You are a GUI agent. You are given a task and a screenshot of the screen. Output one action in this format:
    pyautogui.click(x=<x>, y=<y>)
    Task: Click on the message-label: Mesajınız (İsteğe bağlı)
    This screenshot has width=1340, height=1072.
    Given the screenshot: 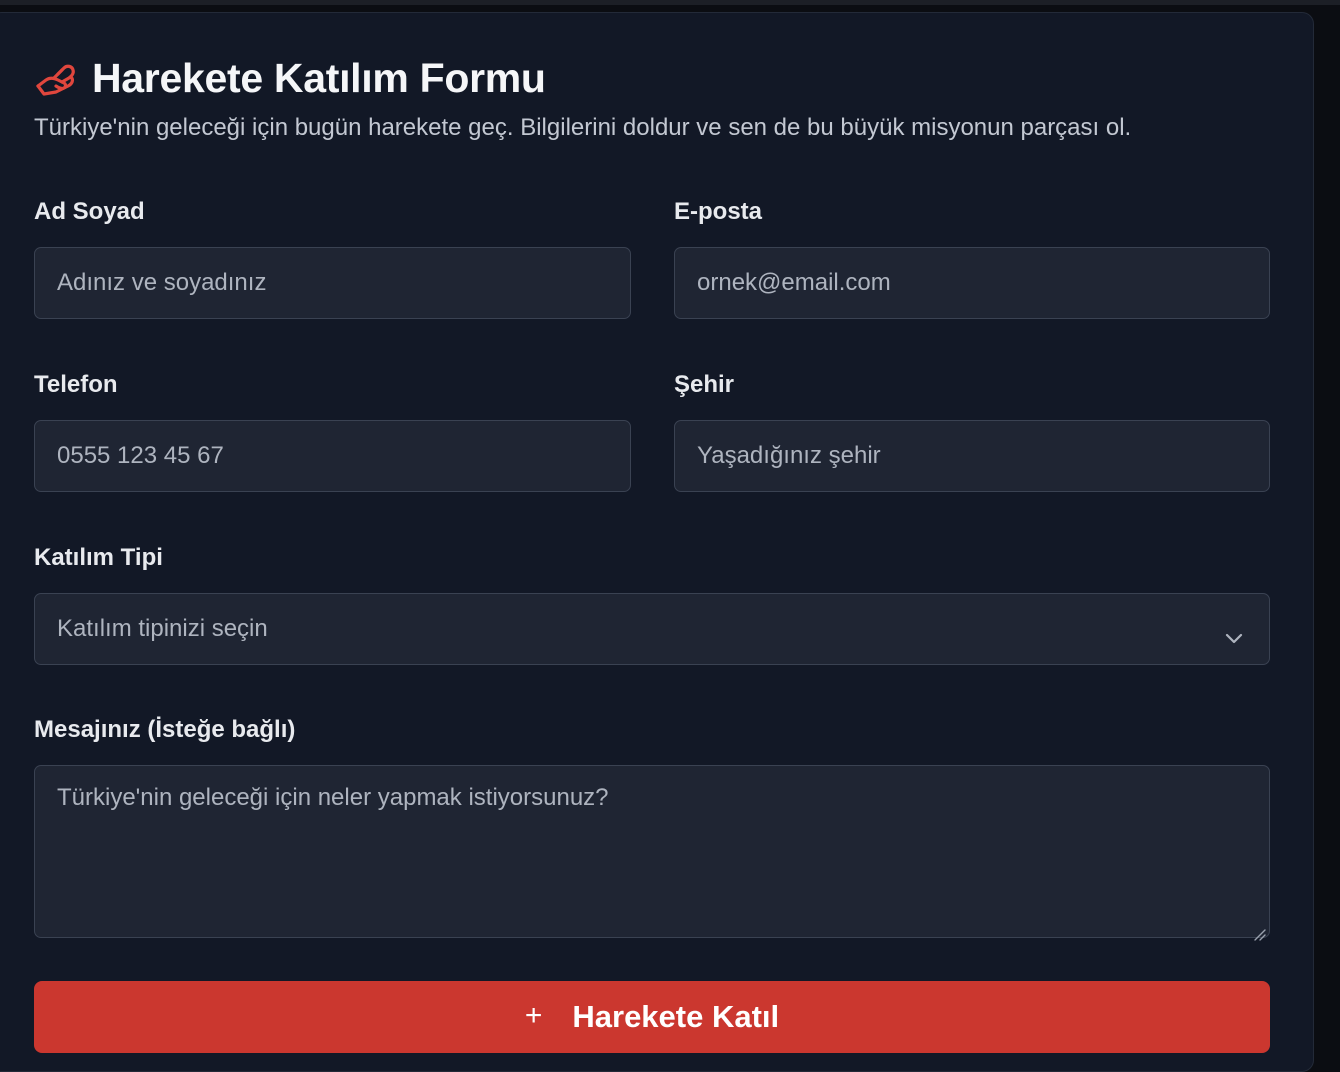 What is the action you would take?
    pyautogui.click(x=165, y=729)
    